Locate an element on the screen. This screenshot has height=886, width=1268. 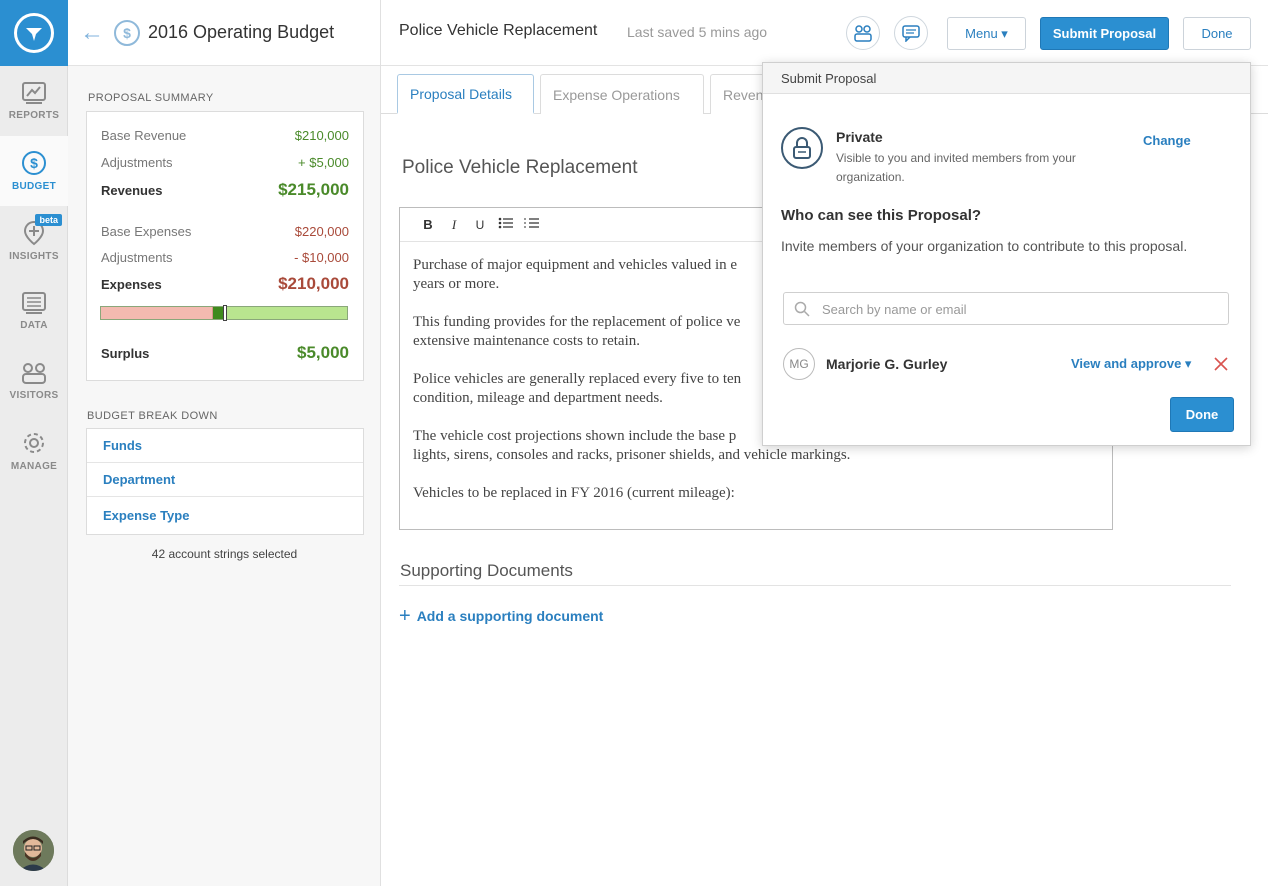
budget-dollar-icon: $ is located at coordinates (127, 32).